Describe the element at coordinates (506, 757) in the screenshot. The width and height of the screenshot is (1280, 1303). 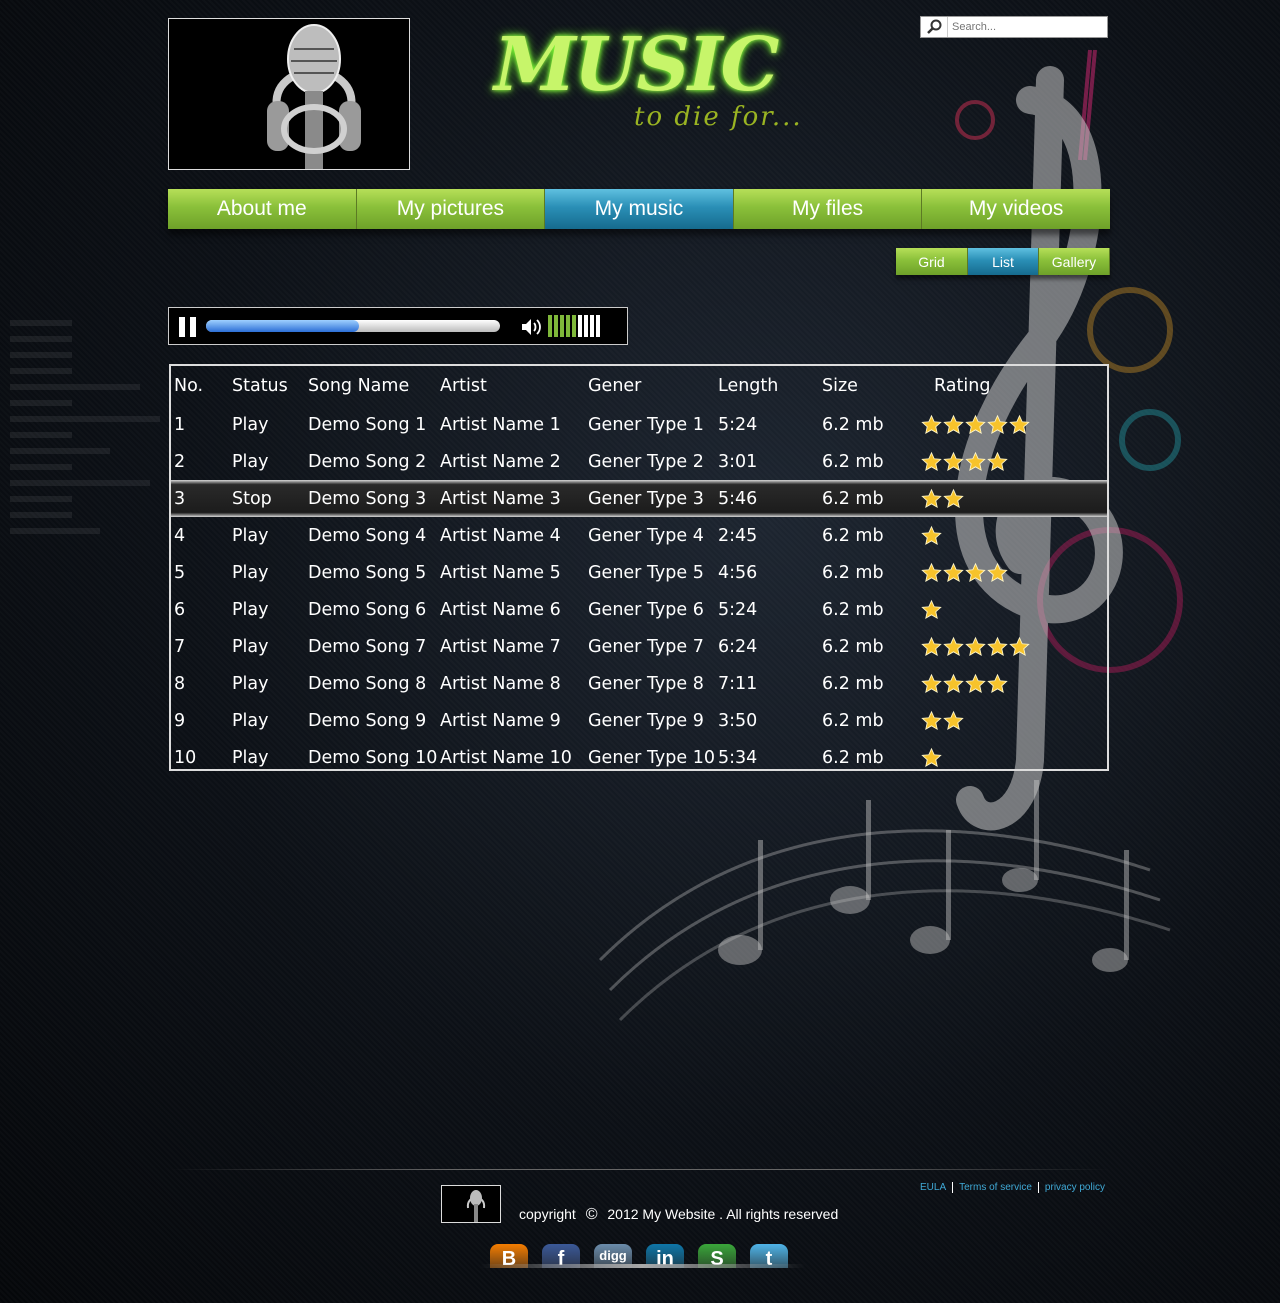
I see `artist-name: Artist Name 10` at that location.